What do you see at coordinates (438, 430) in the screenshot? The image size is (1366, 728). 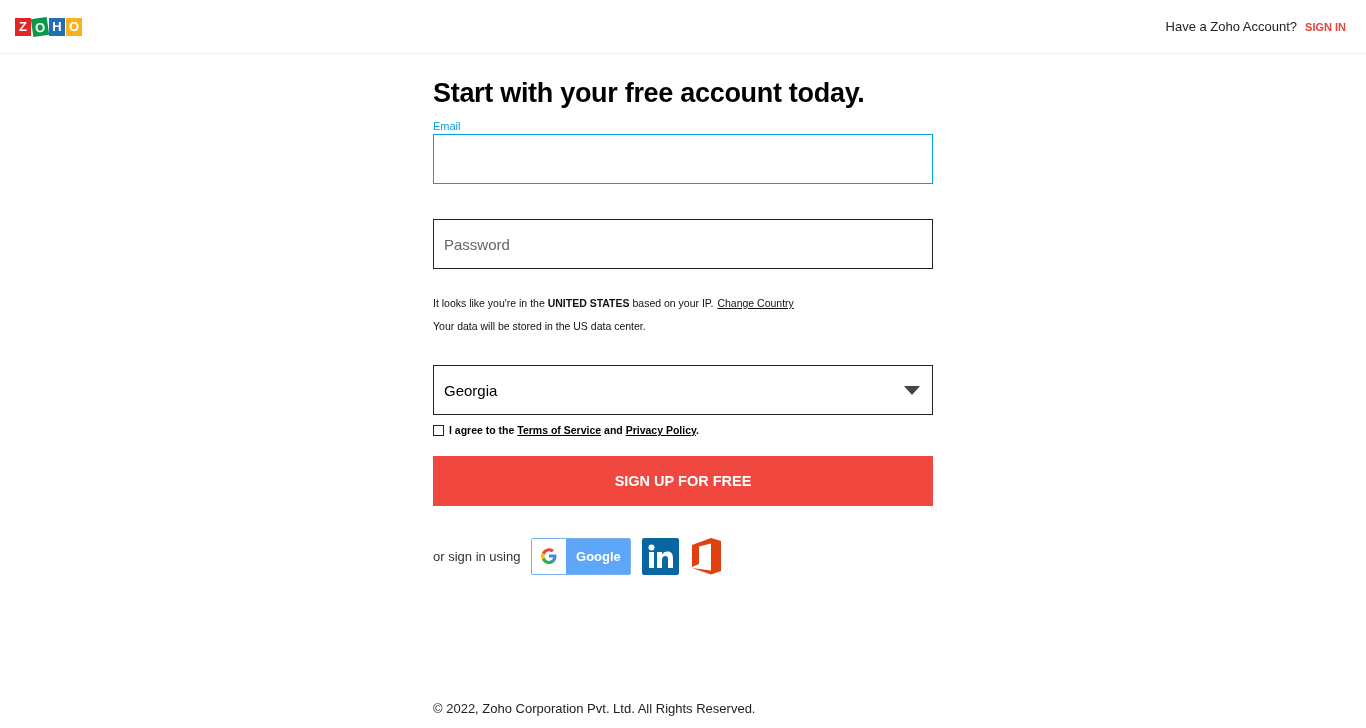 I see `agree-checkbox` at bounding box center [438, 430].